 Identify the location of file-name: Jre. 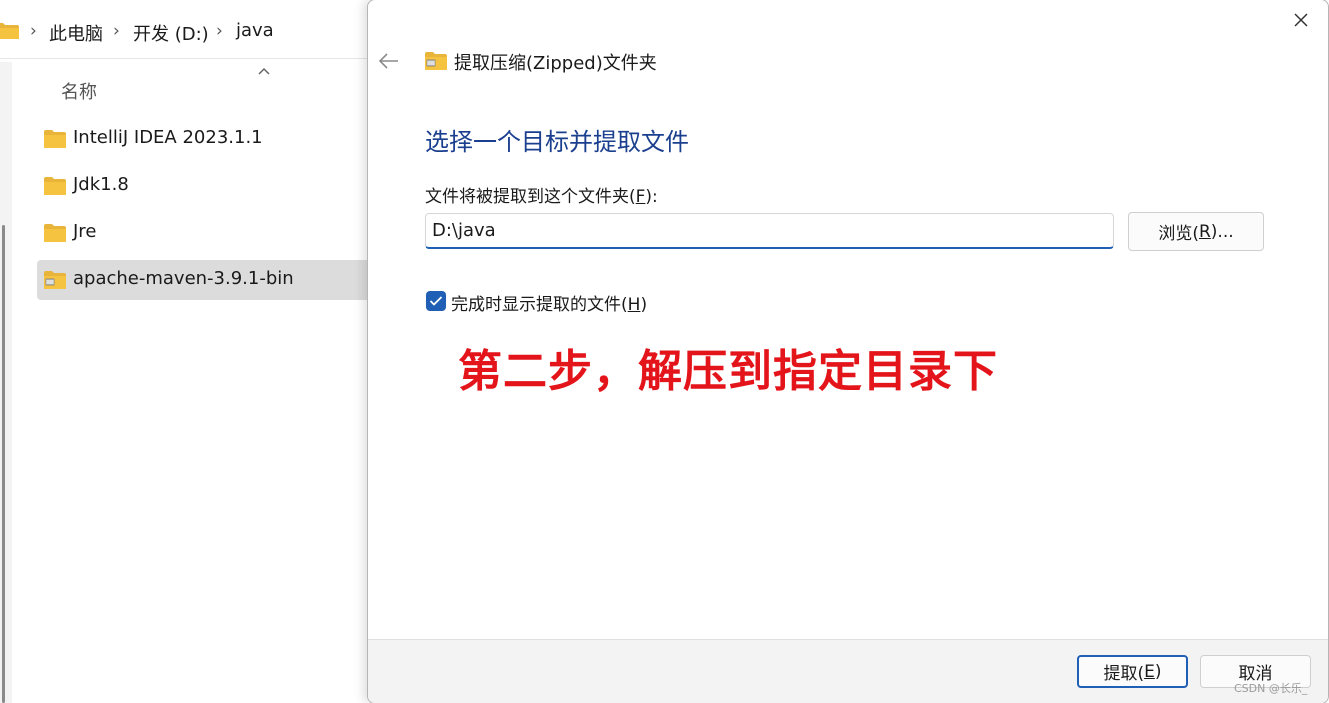
(85, 231).